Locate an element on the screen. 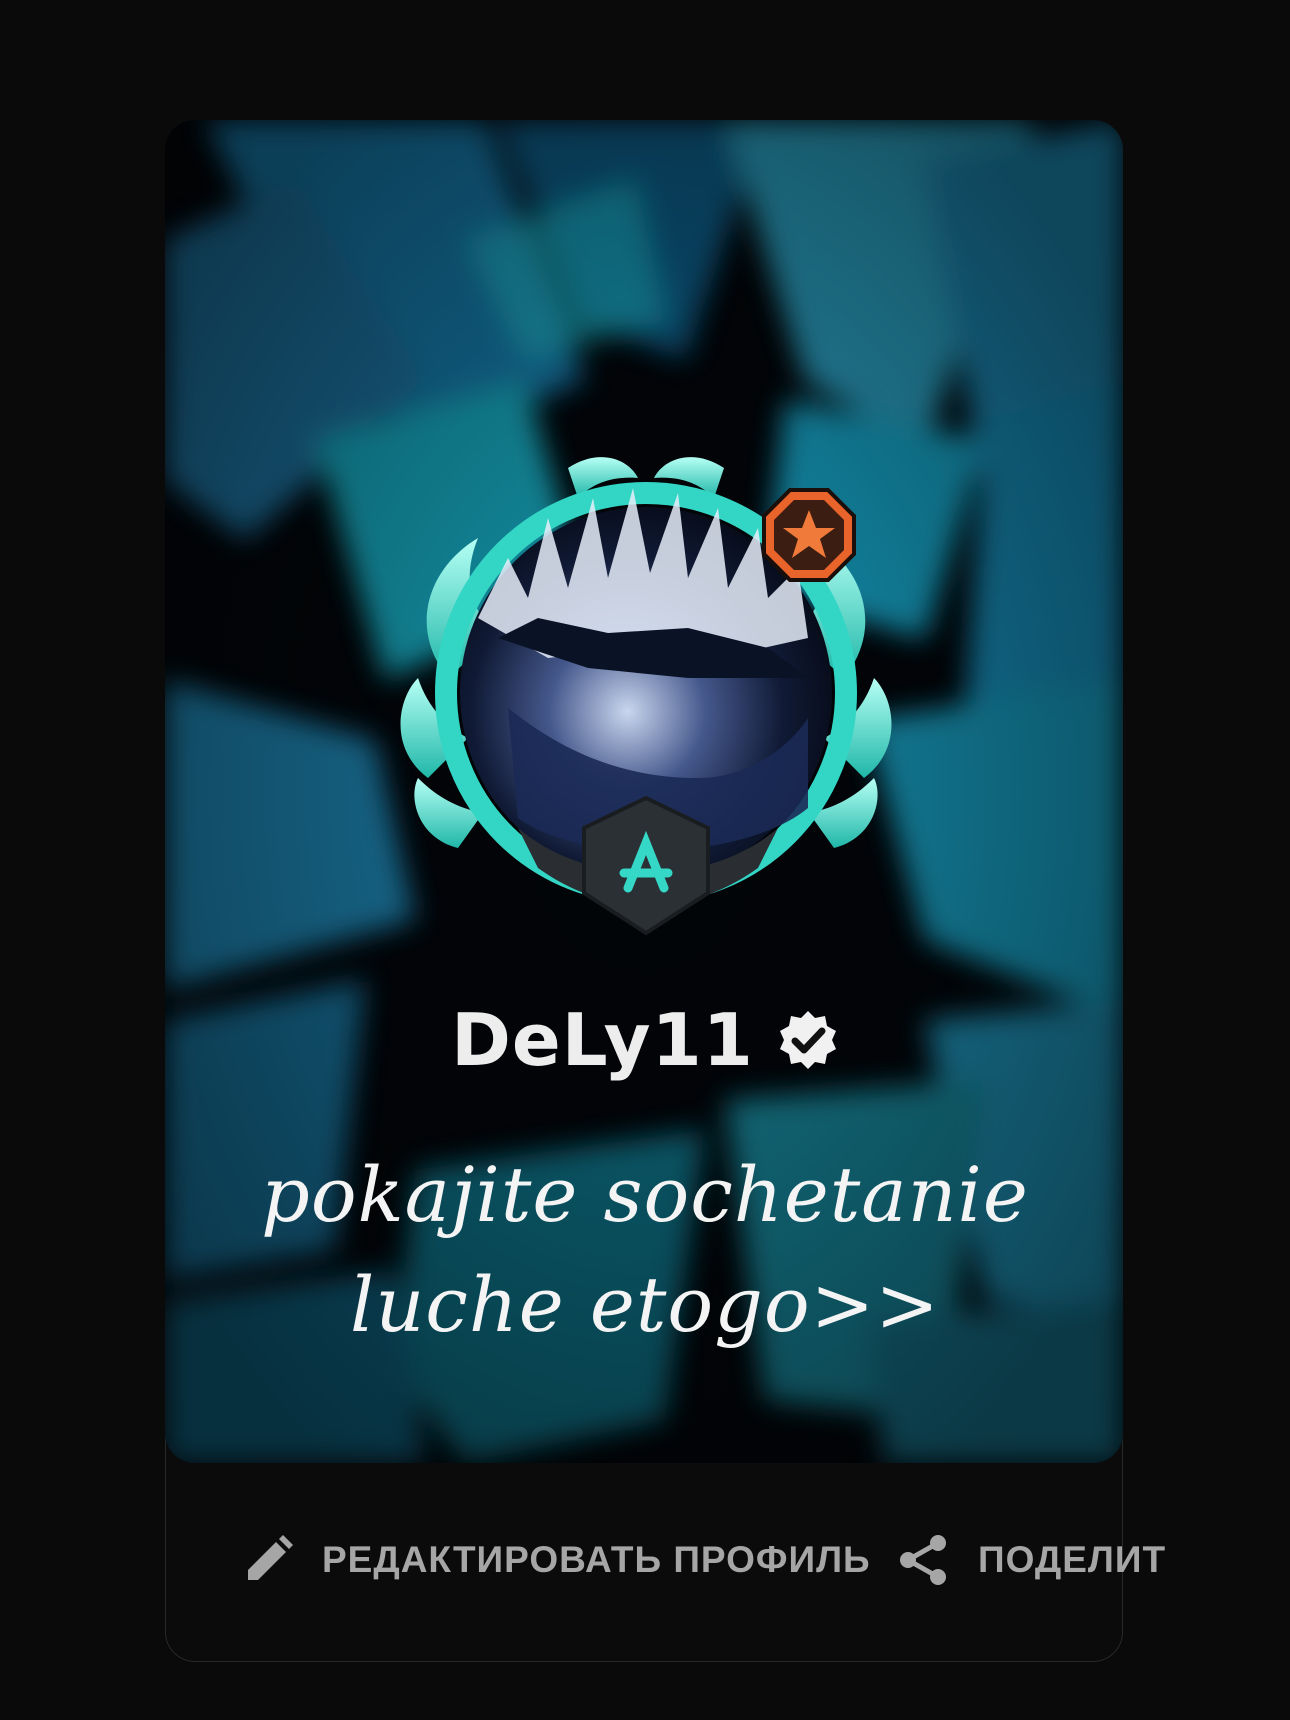 This screenshot has width=1290, height=1720. pencil-icon is located at coordinates (270, 1557).